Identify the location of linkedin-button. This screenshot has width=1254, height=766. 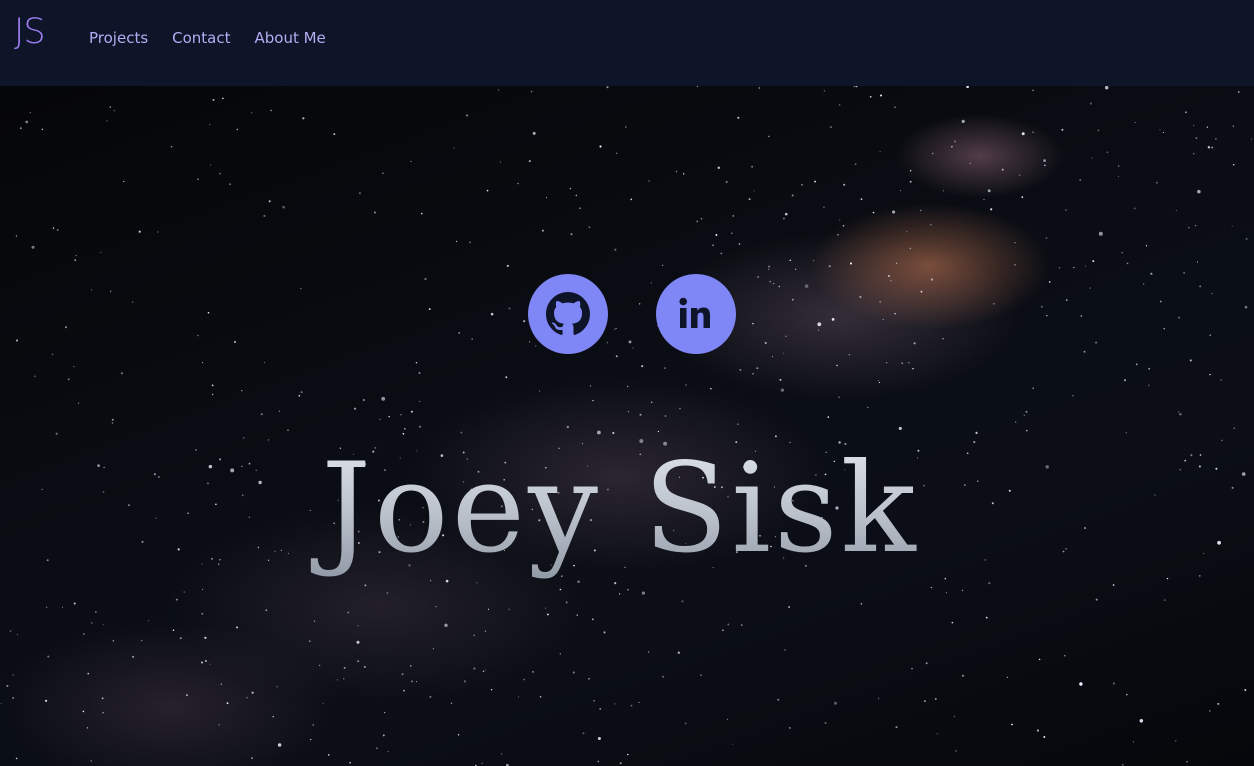
(696, 314).